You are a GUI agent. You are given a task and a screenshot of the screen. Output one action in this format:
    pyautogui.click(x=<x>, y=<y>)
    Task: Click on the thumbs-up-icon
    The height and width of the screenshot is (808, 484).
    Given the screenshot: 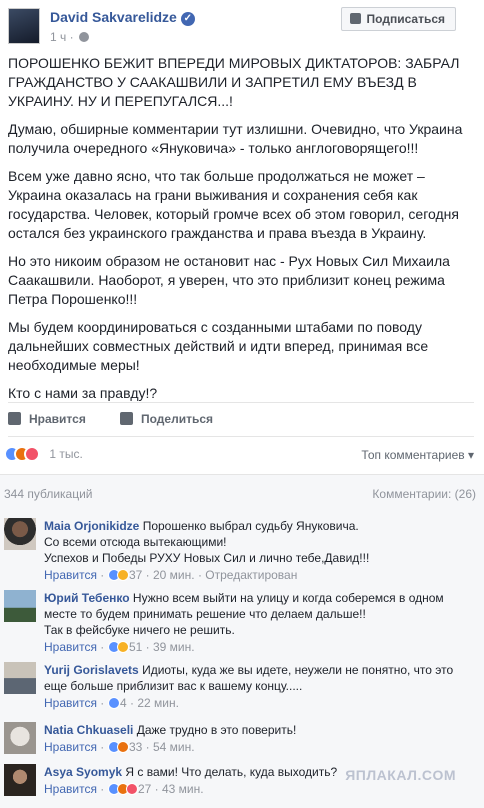 What is the action you would take?
    pyautogui.click(x=14, y=418)
    